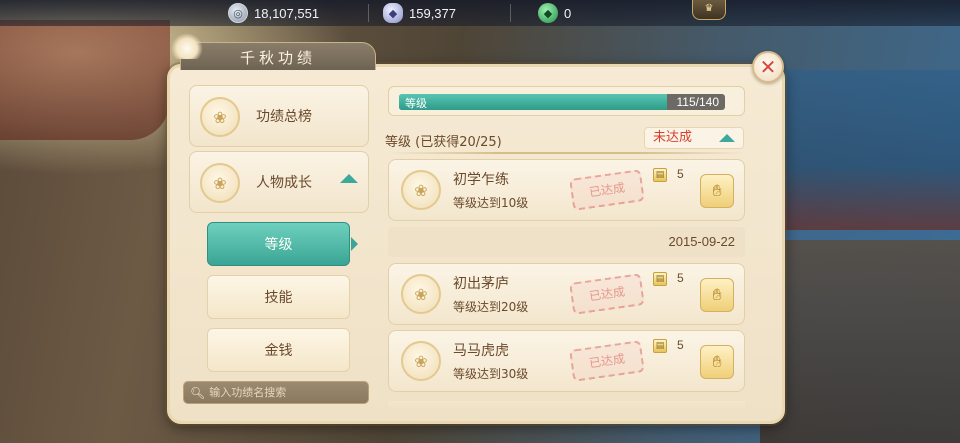 The width and height of the screenshot is (960, 443). I want to click on level-progress-bar: 等级 115/140, so click(562, 102).